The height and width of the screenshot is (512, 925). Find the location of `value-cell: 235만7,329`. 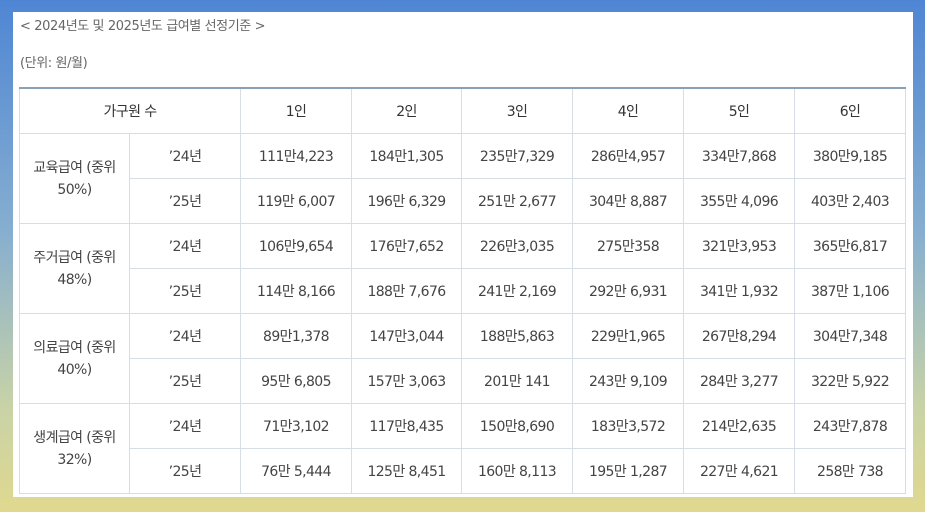

value-cell: 235만7,329 is located at coordinates (517, 156).